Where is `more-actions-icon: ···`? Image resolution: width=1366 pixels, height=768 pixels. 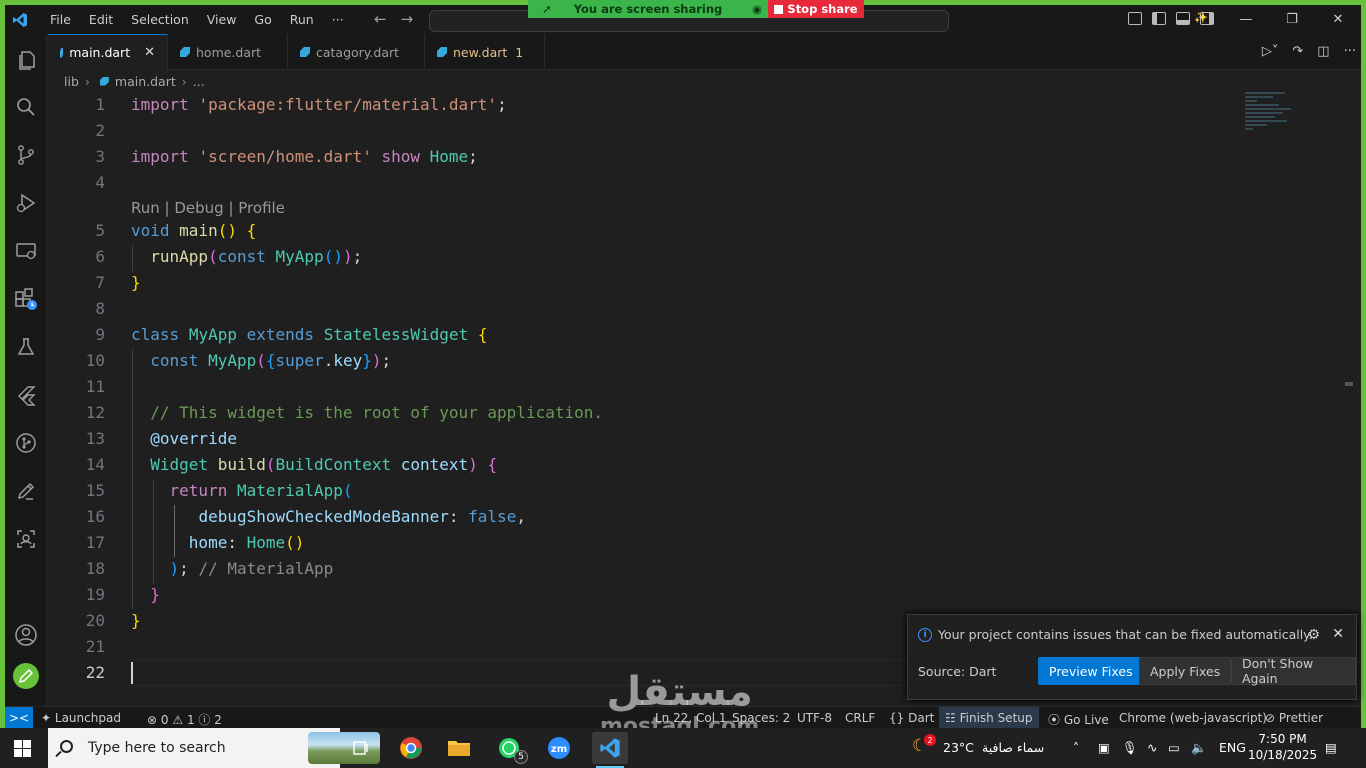 more-actions-icon: ··· is located at coordinates (1350, 51).